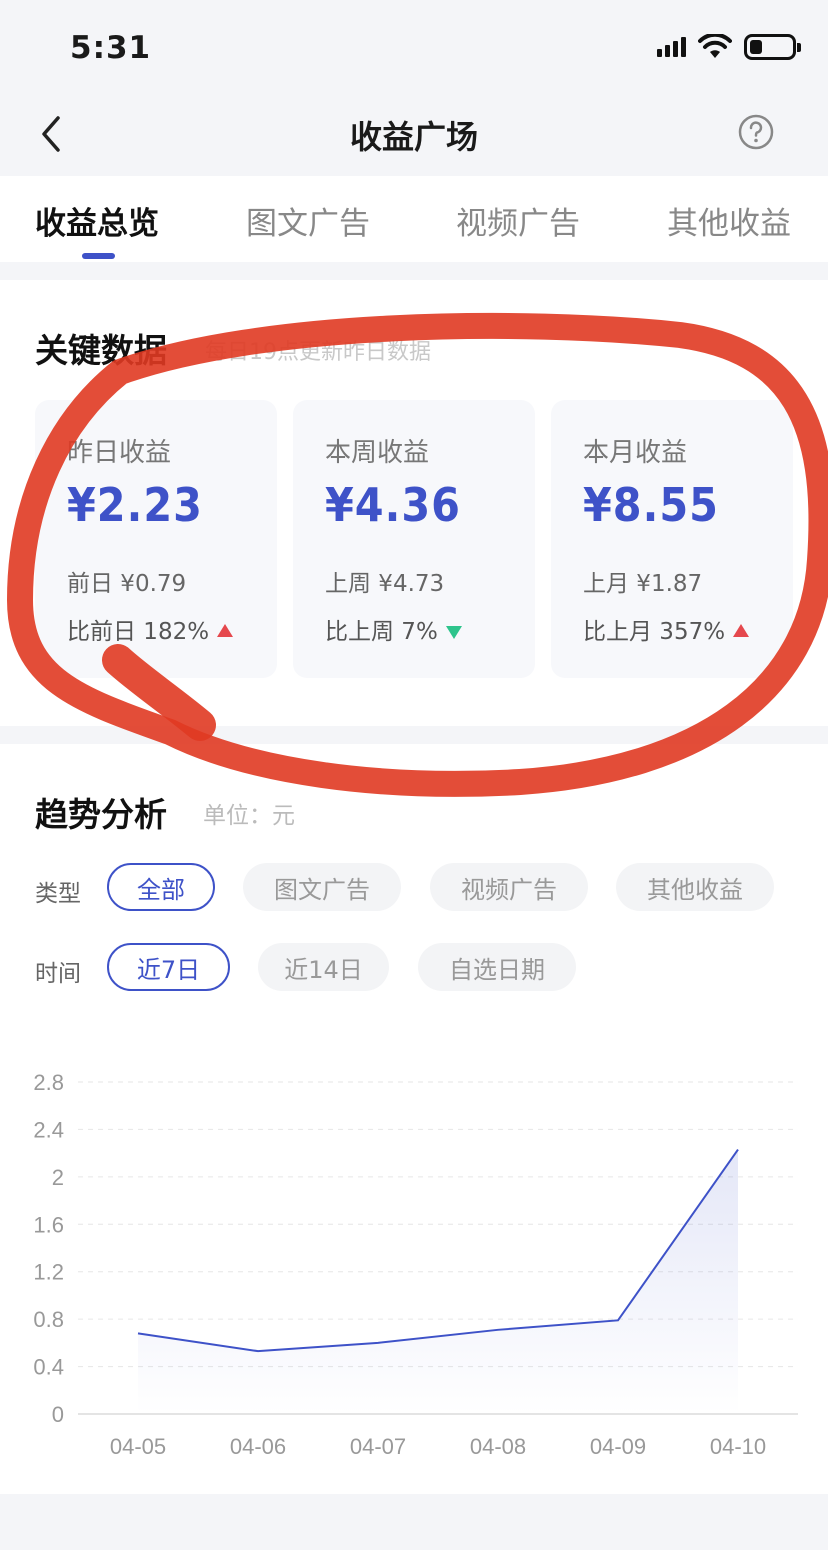  What do you see at coordinates (138, 632) in the screenshot?
I see `compare-text: 比前日 182%` at bounding box center [138, 632].